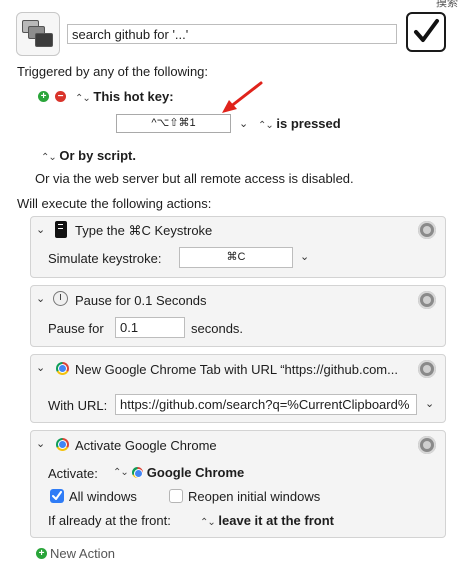 The image size is (460, 572). Describe the element at coordinates (114, 203) in the screenshot. I see `actions-header: Will execute the following actions:` at that location.